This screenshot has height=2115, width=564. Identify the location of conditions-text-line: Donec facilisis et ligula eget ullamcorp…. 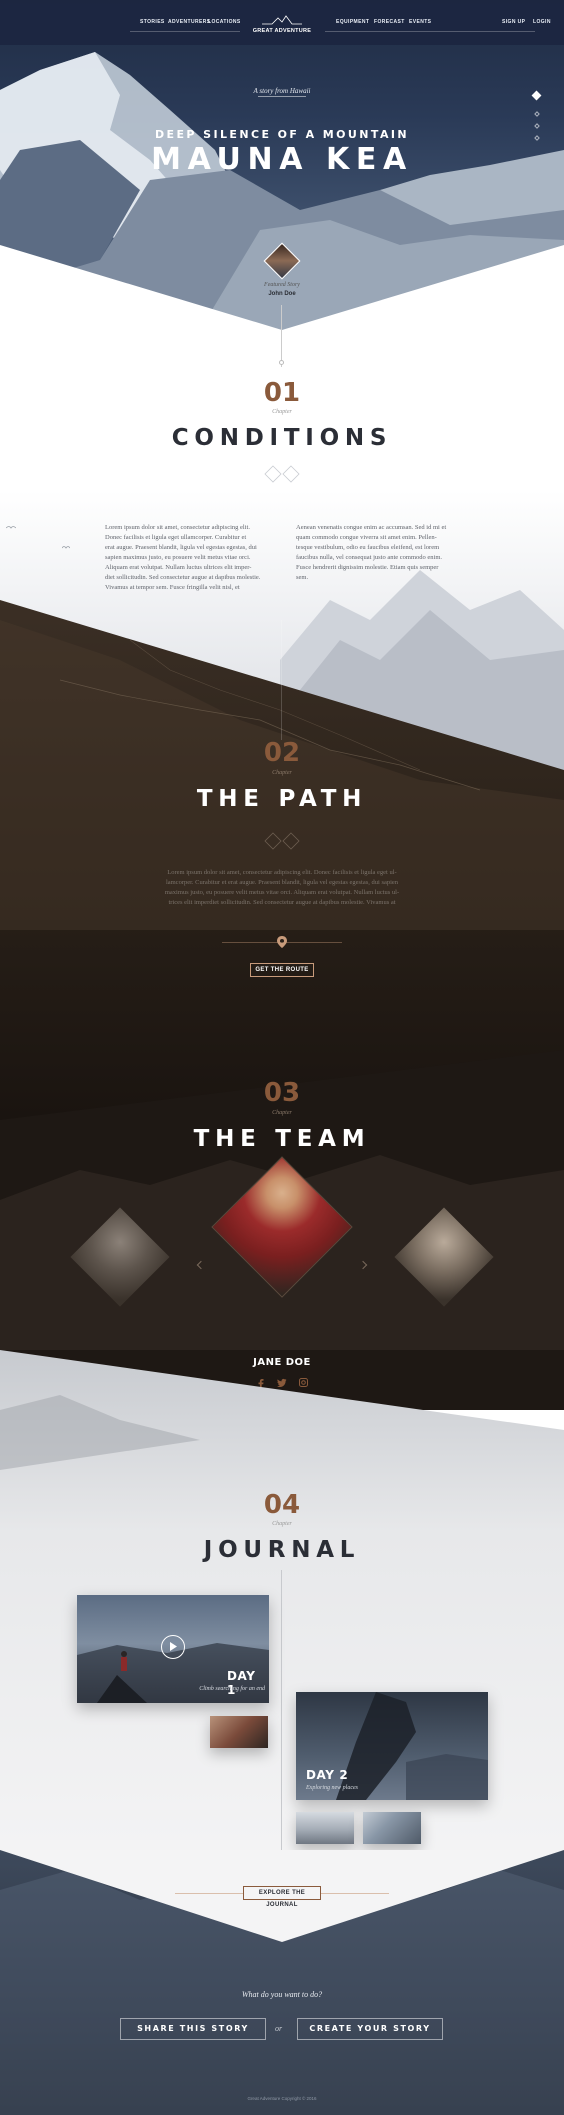
(176, 537).